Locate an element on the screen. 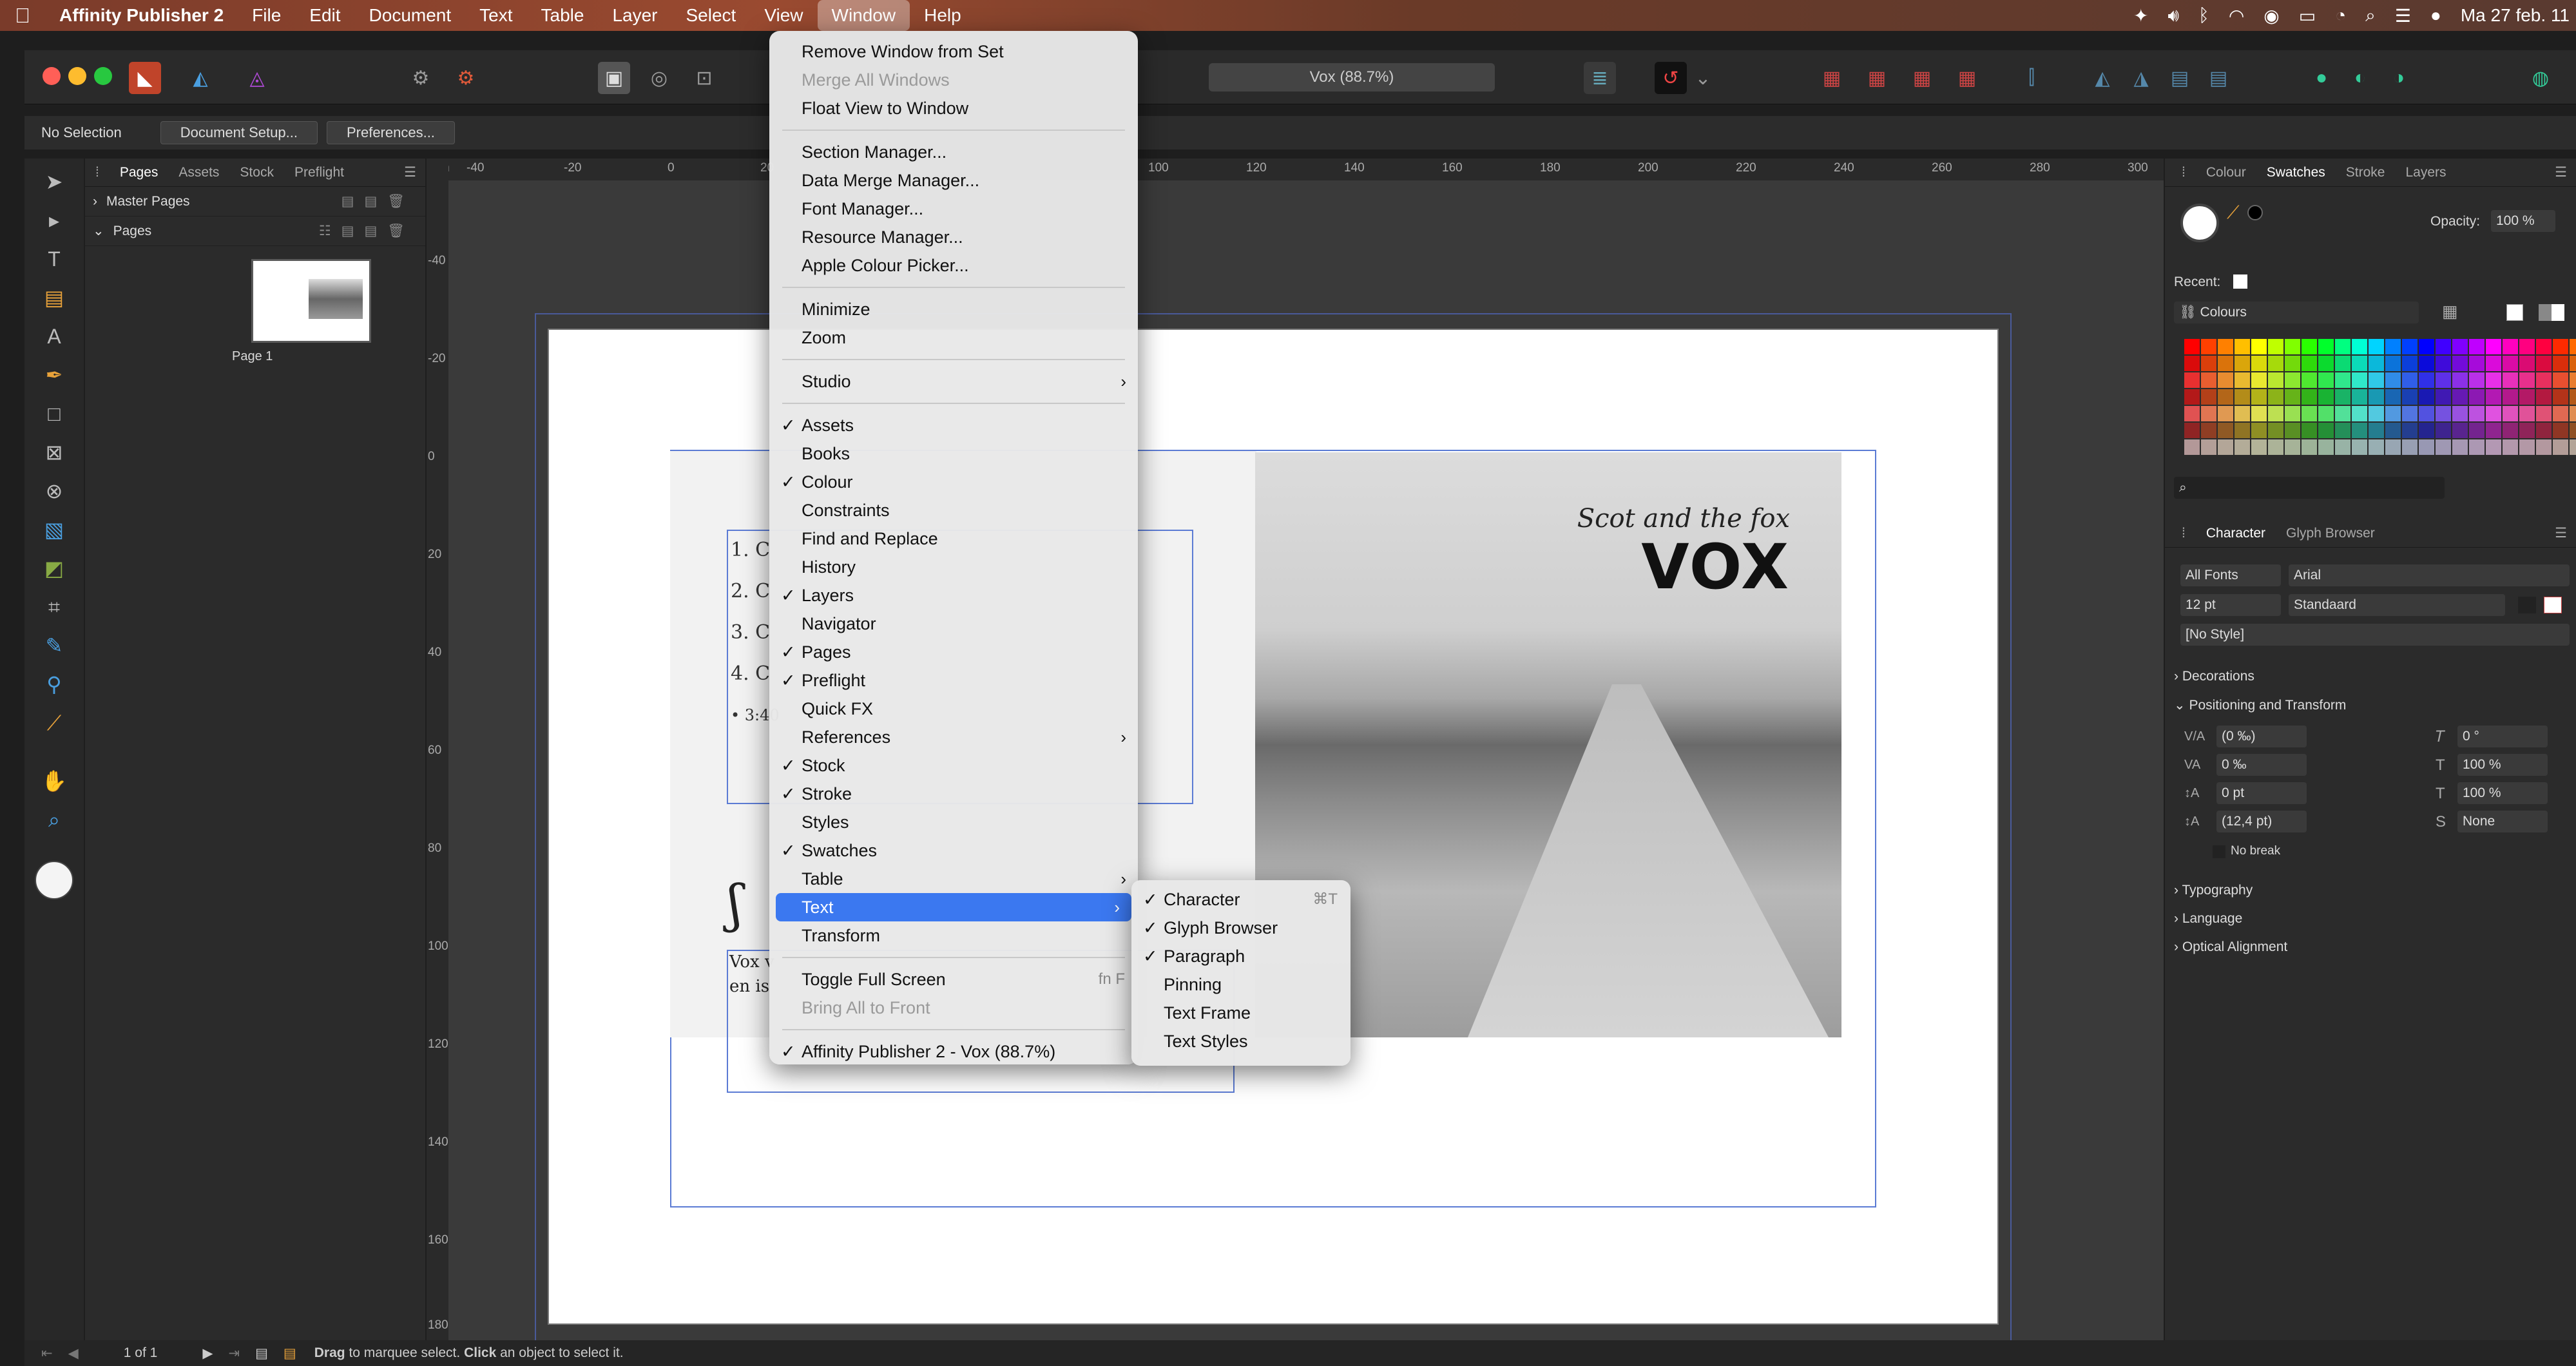 Image resolution: width=2576 pixels, height=1366 pixels. master-pages-row: › Master Pages ▤▤🗑 is located at coordinates (255, 201).